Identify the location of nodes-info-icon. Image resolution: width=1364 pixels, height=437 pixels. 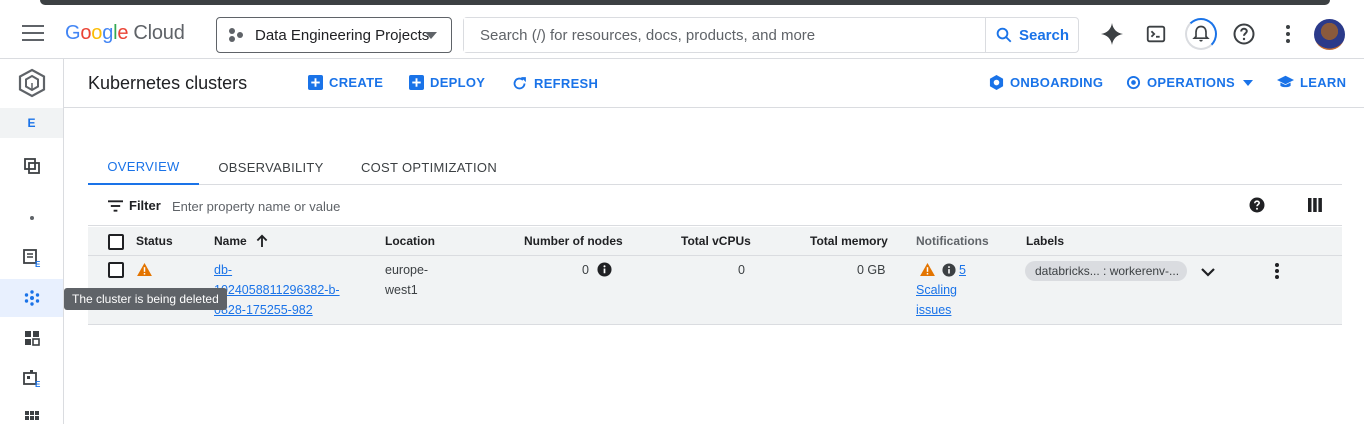
(604, 272).